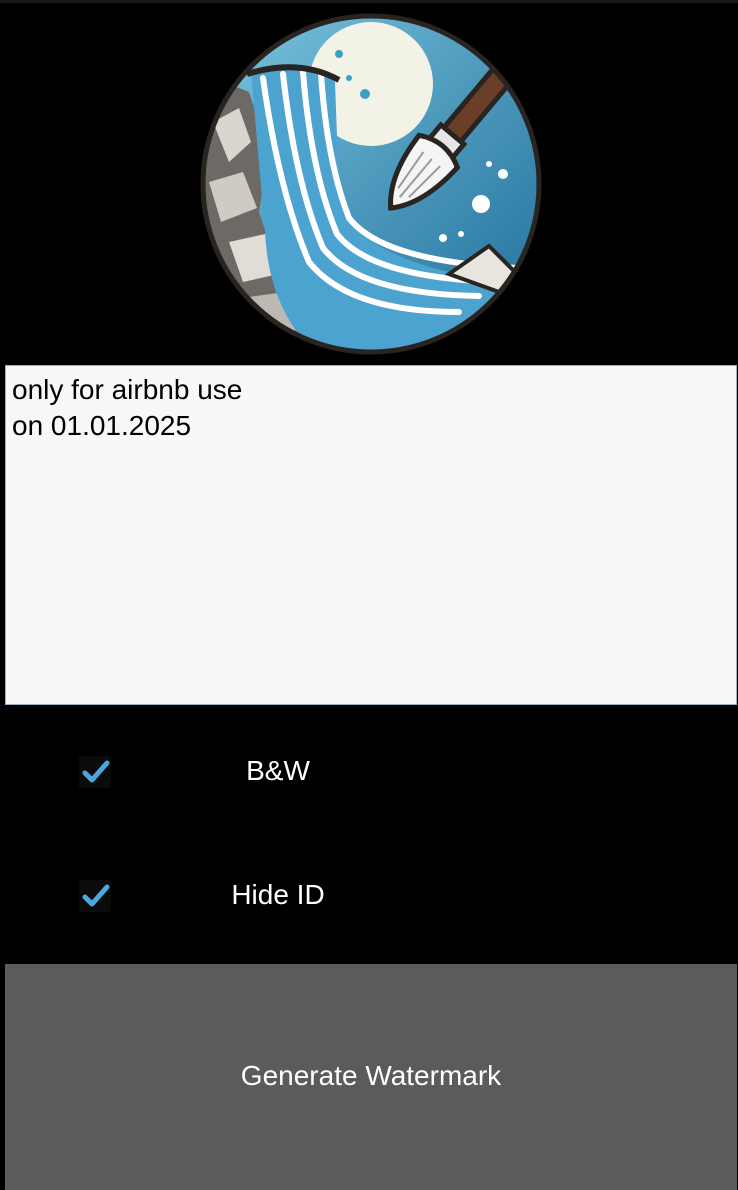 The image size is (738, 1190). I want to click on generate-watermark-label: Generate Watermark, so click(371, 1075).